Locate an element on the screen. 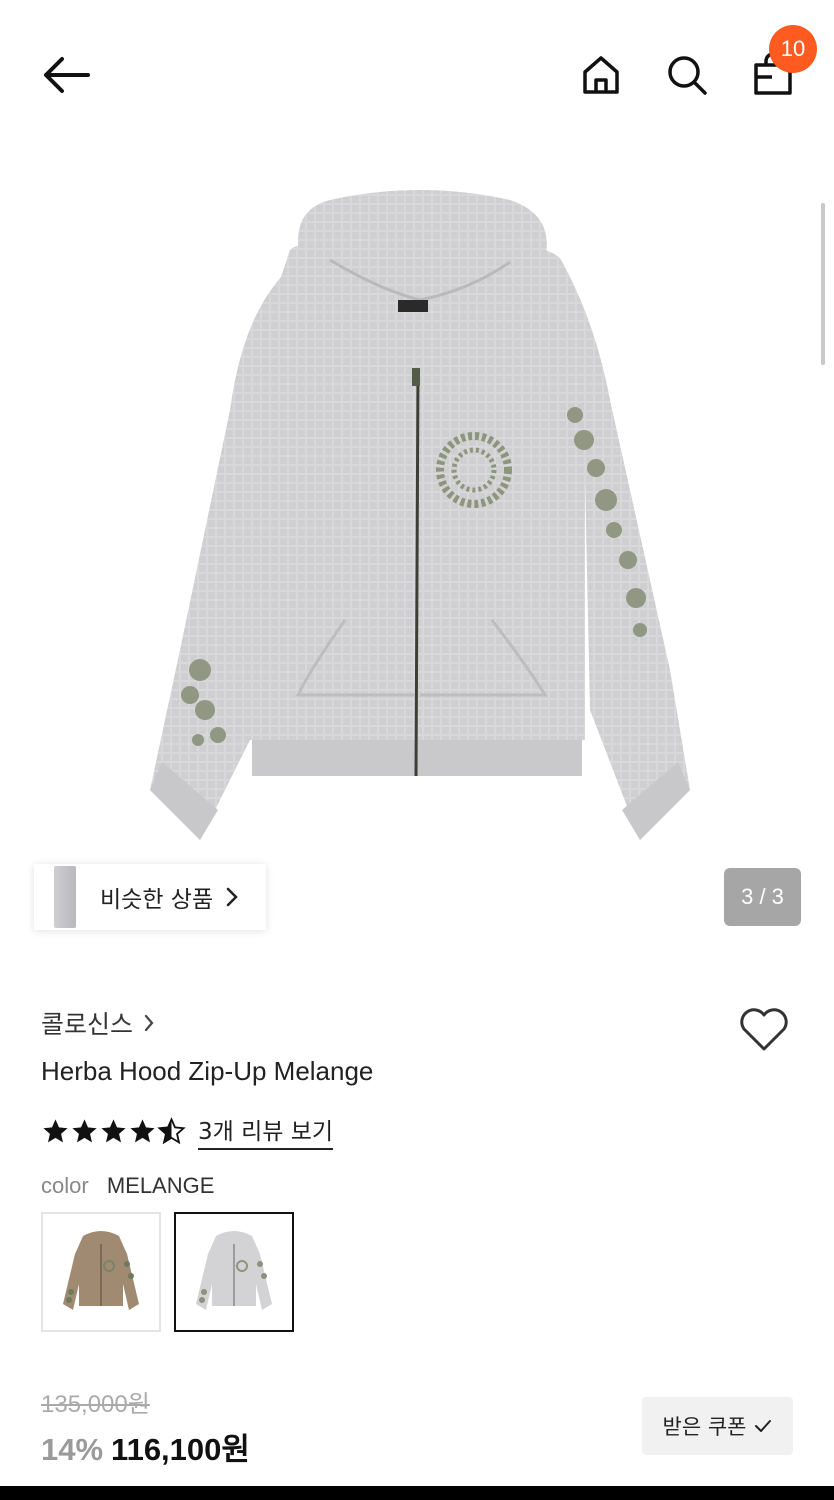 The width and height of the screenshot is (834, 1500). coupon-label: 받은 쿠폰 is located at coordinates (704, 1427).